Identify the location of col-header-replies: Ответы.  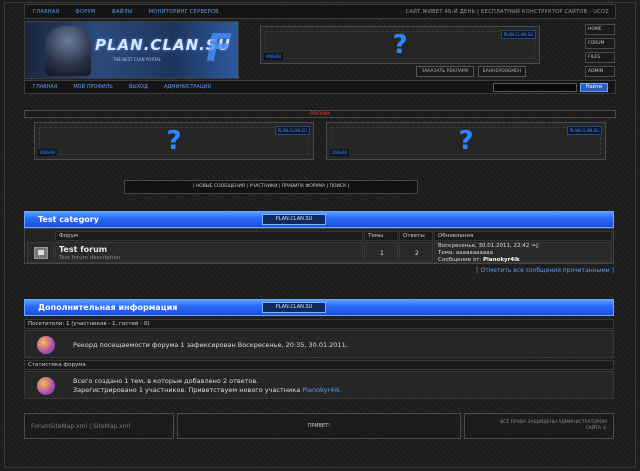
(416, 236).